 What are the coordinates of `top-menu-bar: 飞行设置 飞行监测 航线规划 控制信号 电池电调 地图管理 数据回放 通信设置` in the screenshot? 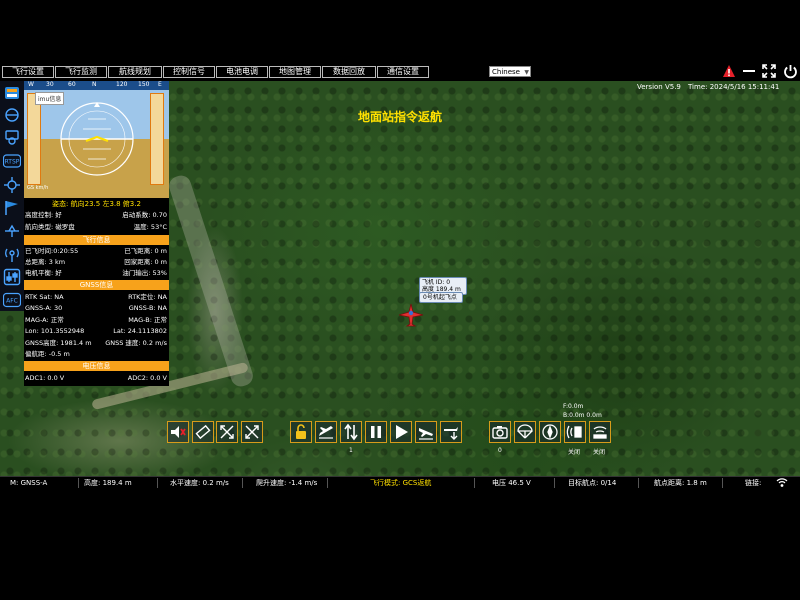 It's located at (400, 72).